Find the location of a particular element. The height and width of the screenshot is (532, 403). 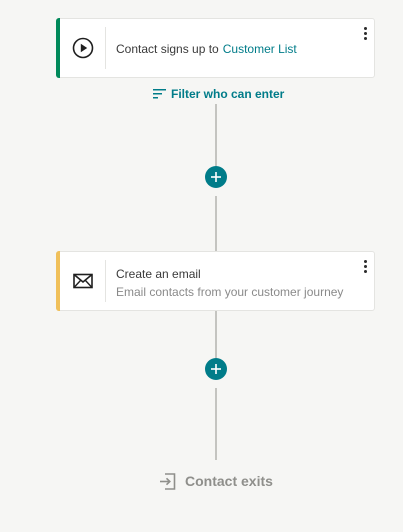

exit-arrow-icon is located at coordinates (168, 481).